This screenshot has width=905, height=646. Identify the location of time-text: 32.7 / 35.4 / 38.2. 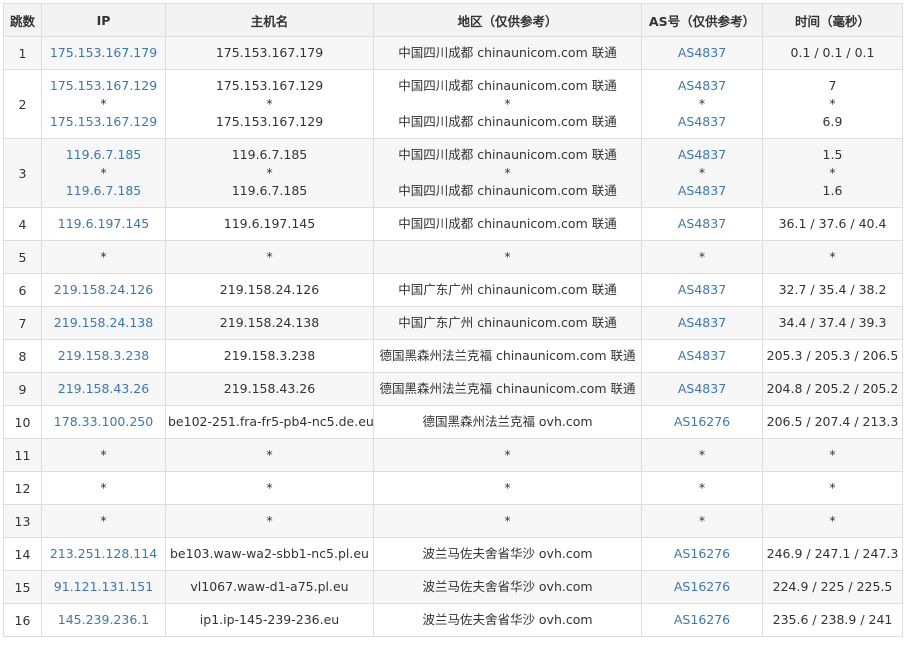
(832, 289).